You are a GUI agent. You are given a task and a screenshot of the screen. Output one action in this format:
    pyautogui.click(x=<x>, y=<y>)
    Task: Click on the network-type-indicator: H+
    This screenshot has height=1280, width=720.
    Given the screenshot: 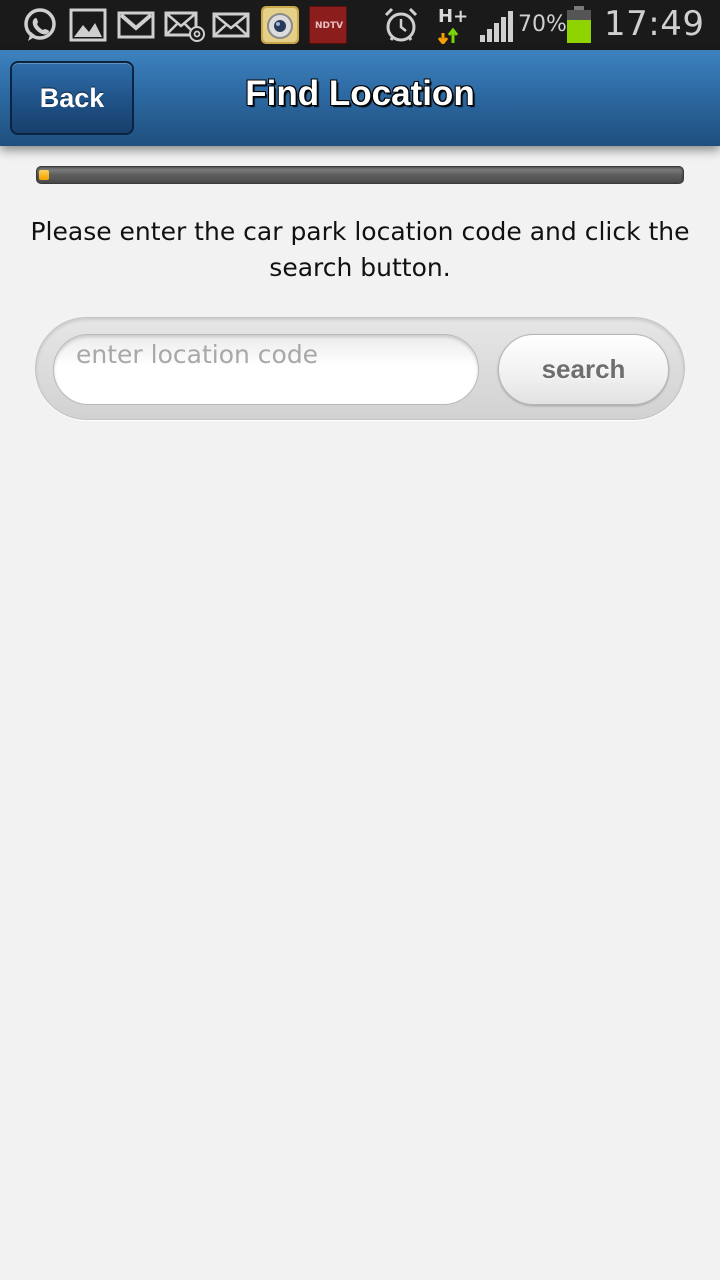 What is the action you would take?
    pyautogui.click(x=453, y=25)
    